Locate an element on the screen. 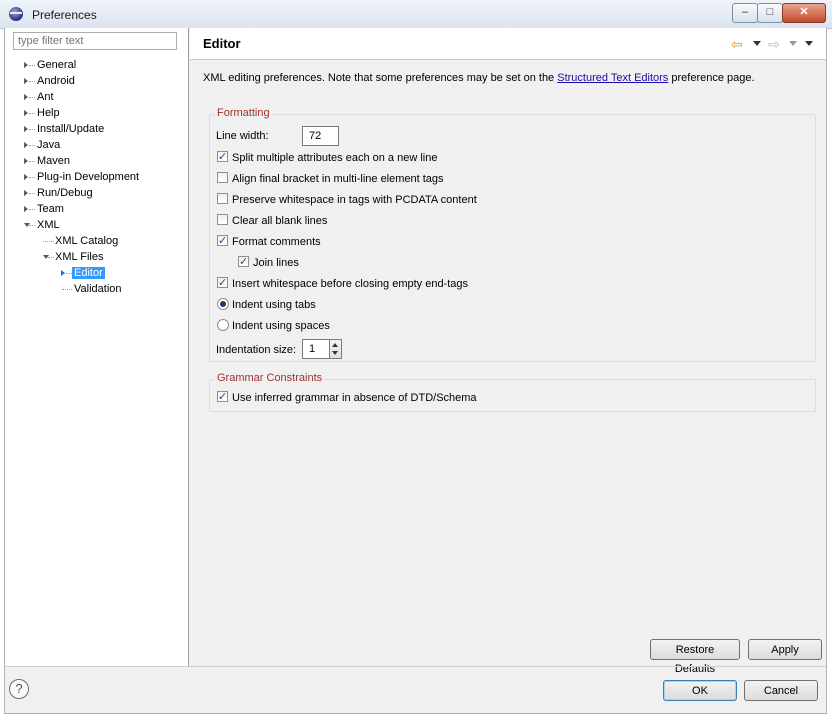 Image resolution: width=832 pixels, height=716 pixels. radio-unselected is located at coordinates (223, 325).